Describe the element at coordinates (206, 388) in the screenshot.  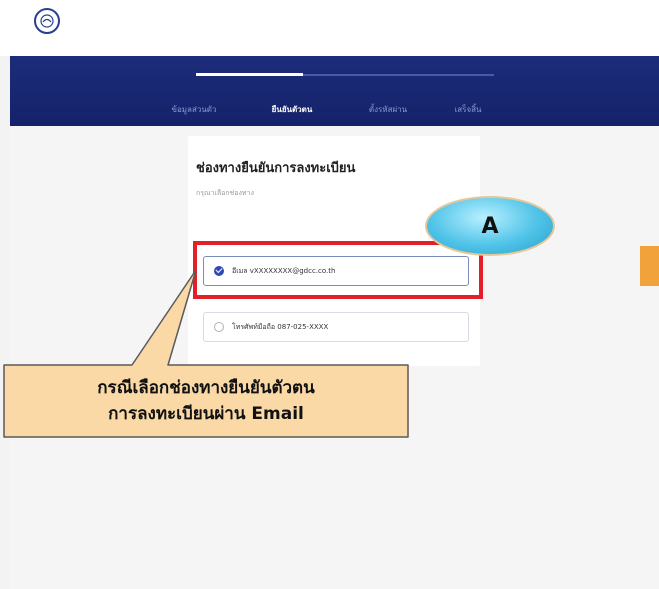
I see `callout-line-1: กรณีเลือกช่องทางยืนยันตัวตน` at that location.